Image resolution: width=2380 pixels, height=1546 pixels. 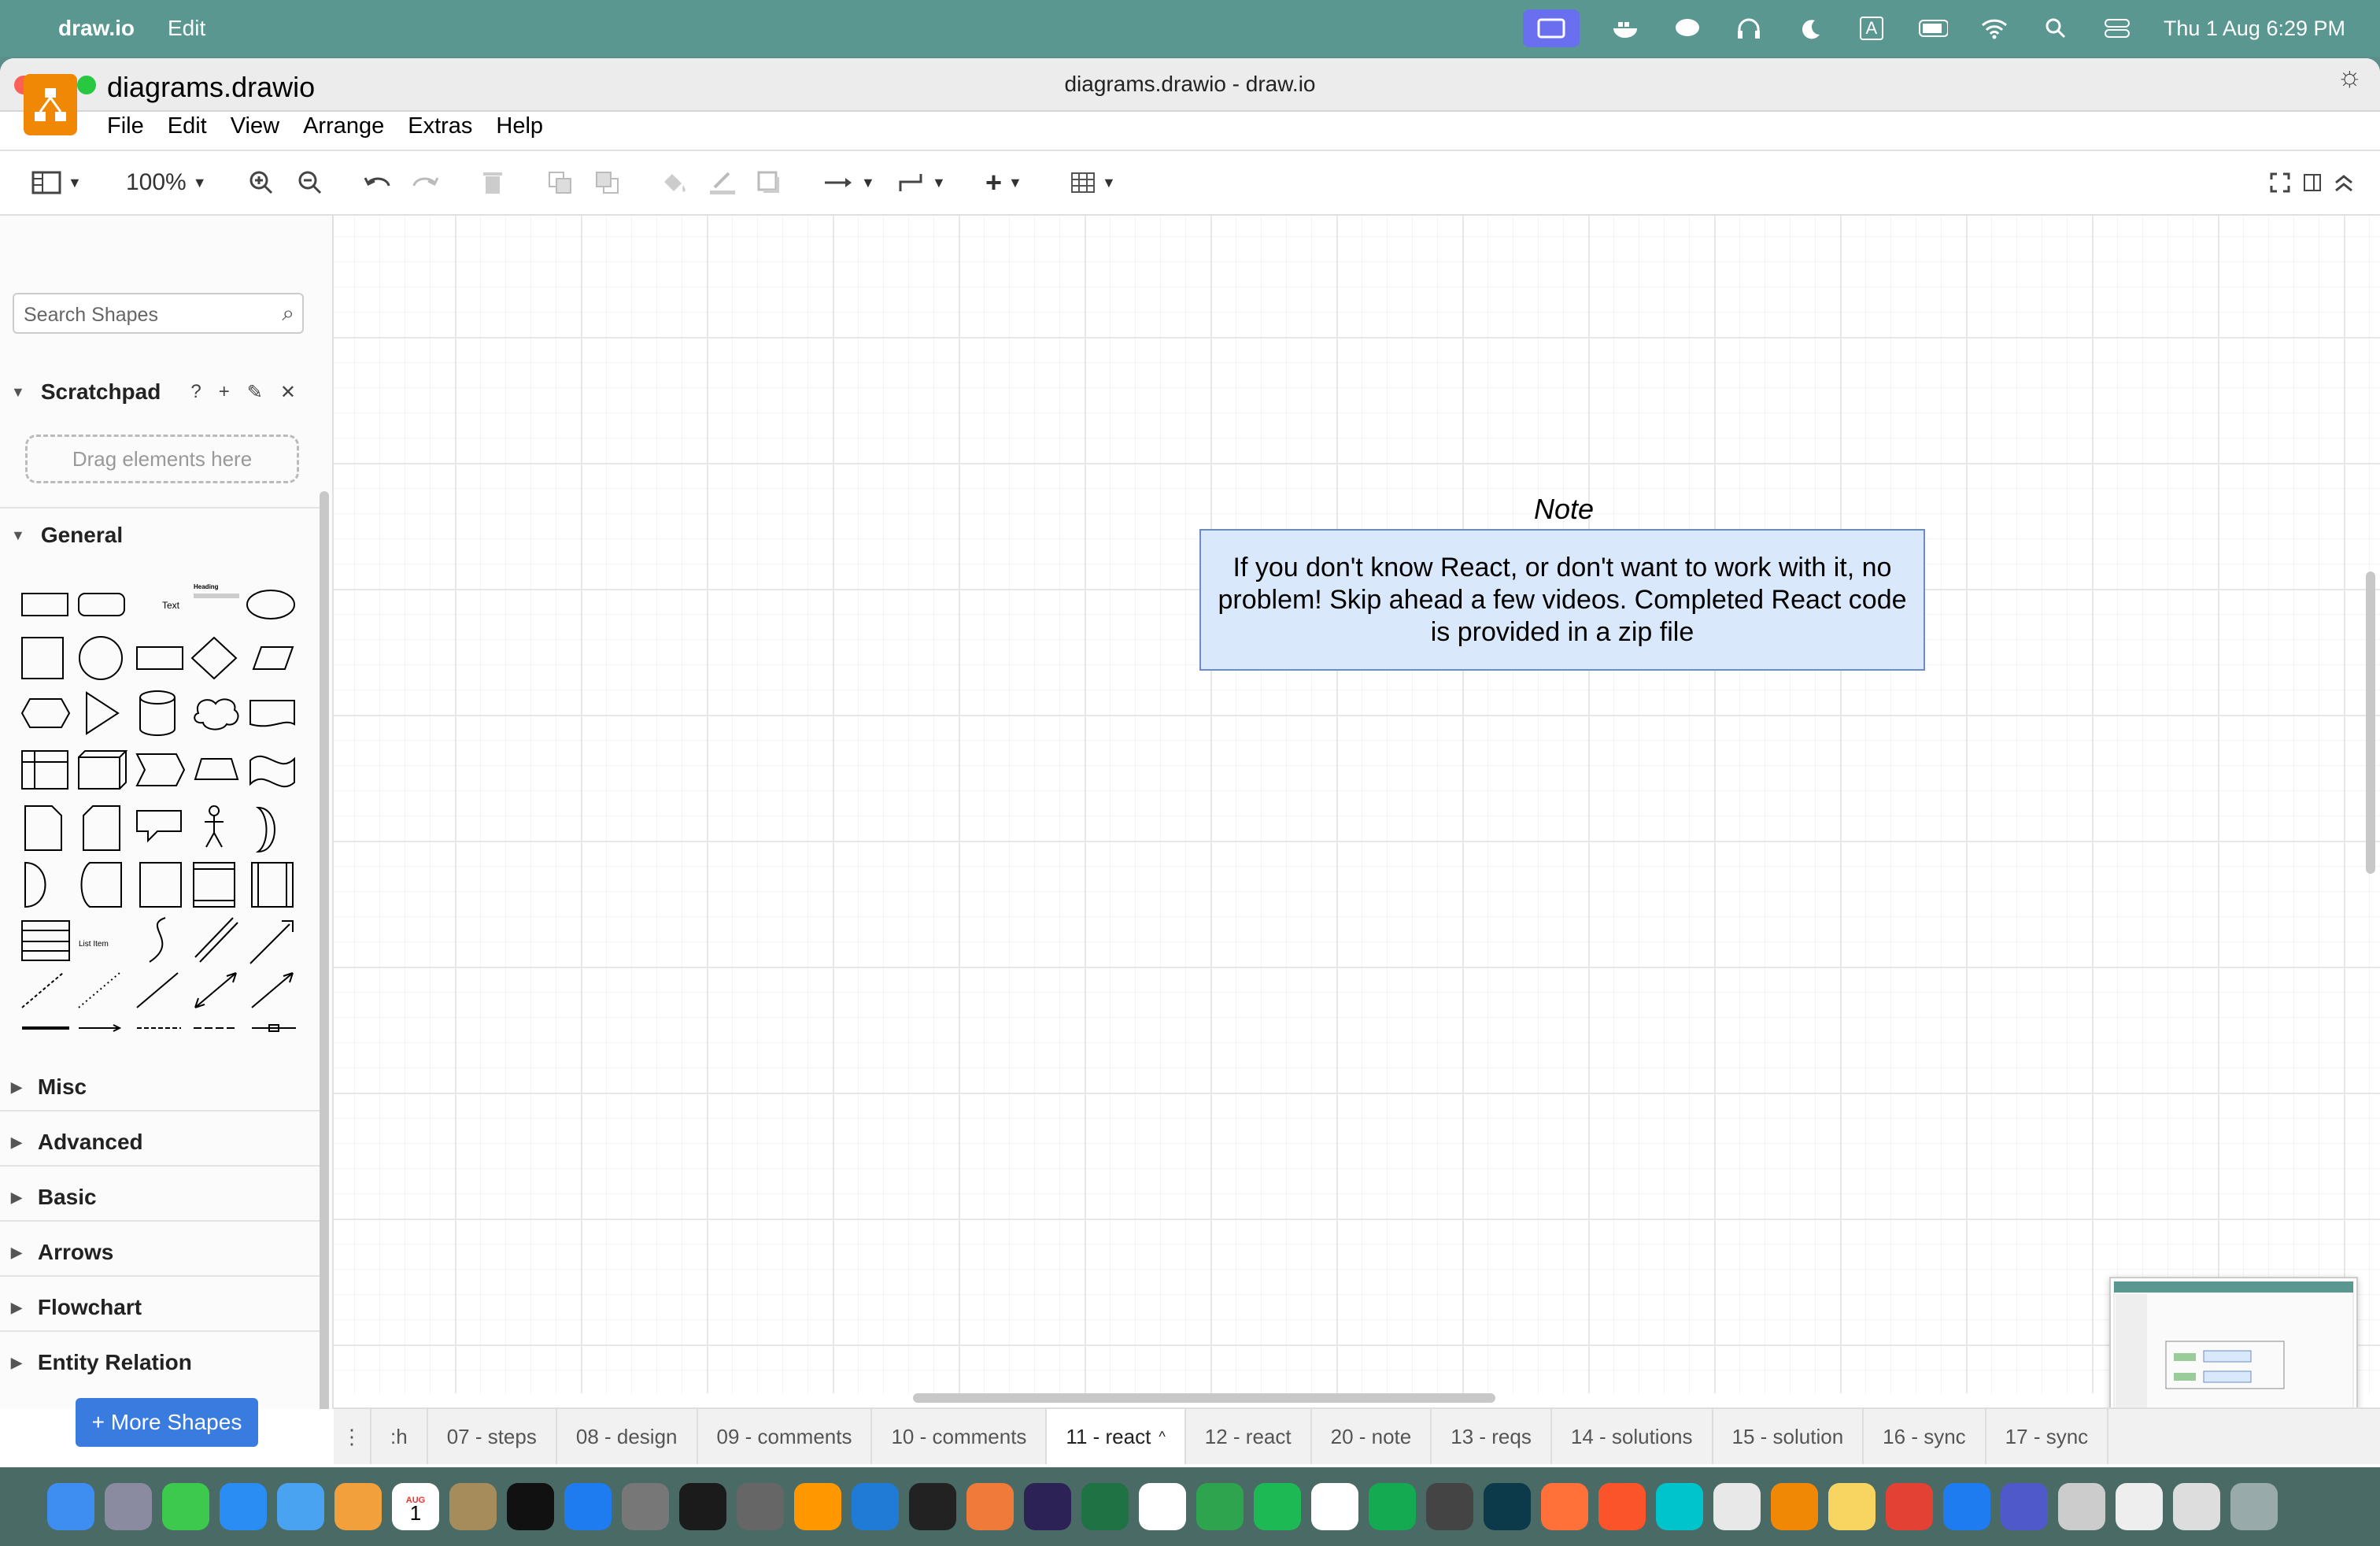 I want to click on recent-window-icon, so click(x=2196, y=1507).